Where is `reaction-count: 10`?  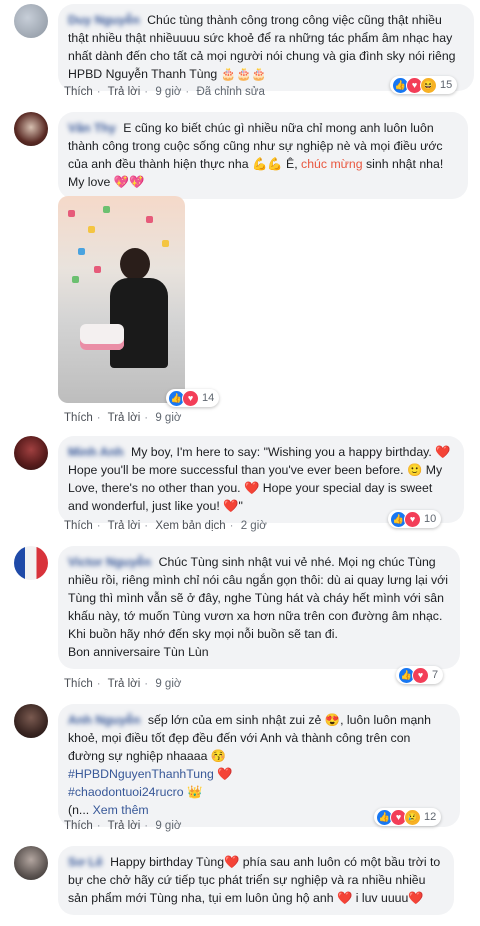
reaction-count: 10 is located at coordinates (430, 519).